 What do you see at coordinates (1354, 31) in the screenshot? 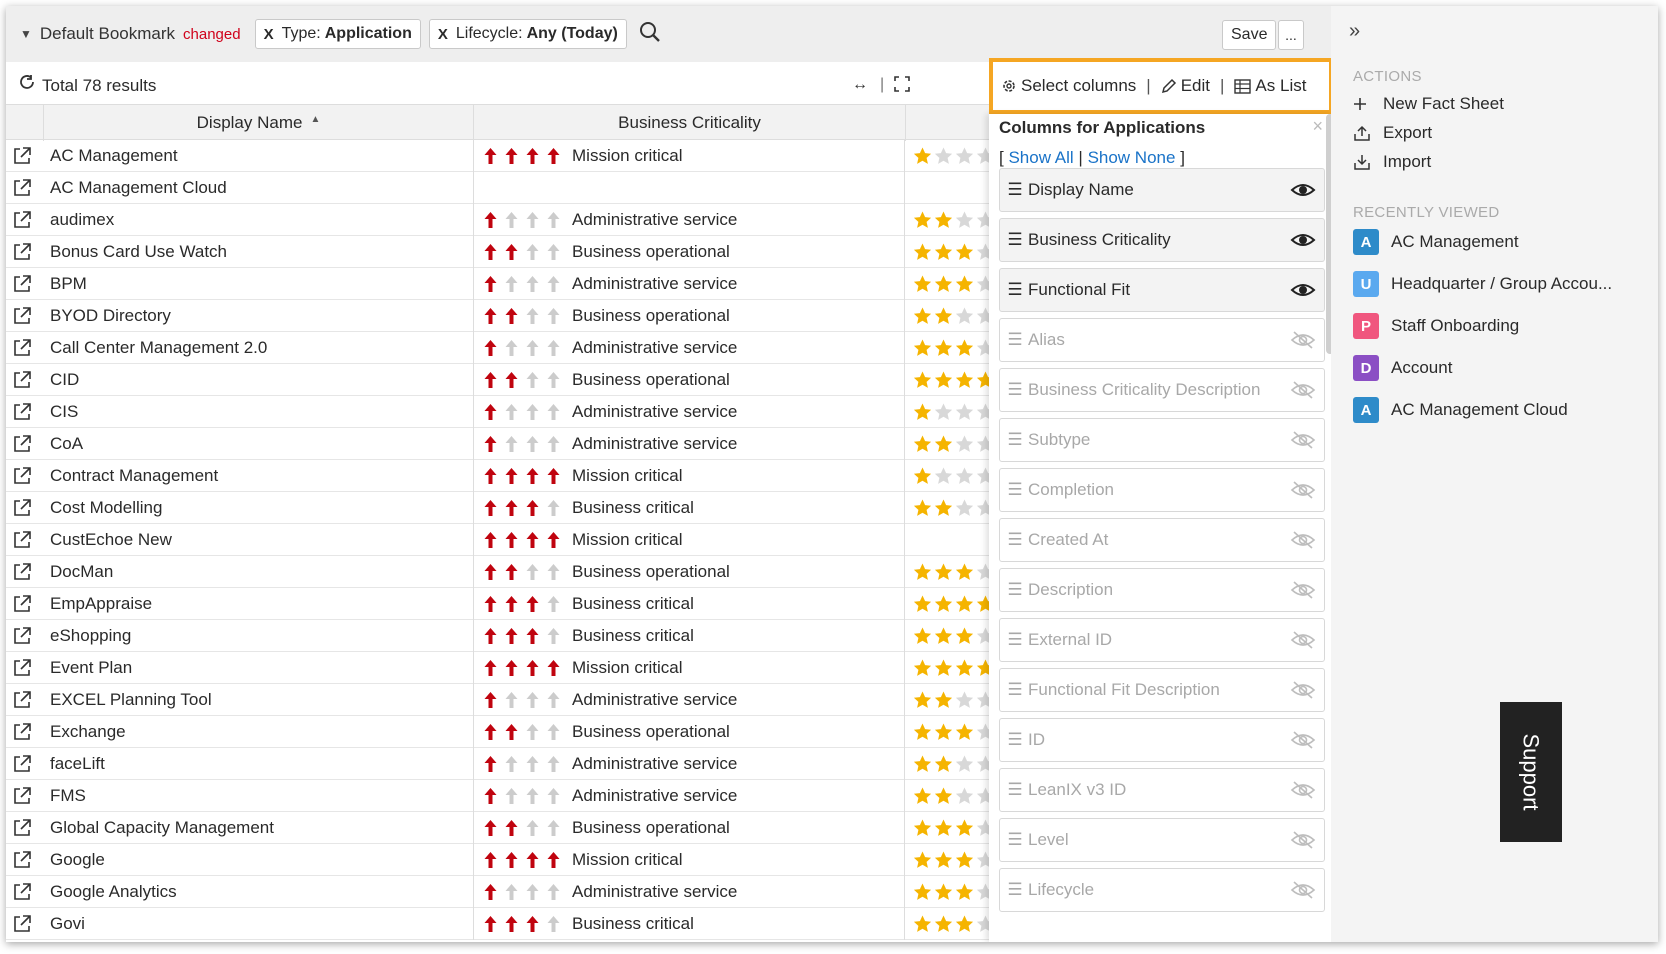
I see `collapse-sidebar-icon: »` at bounding box center [1354, 31].